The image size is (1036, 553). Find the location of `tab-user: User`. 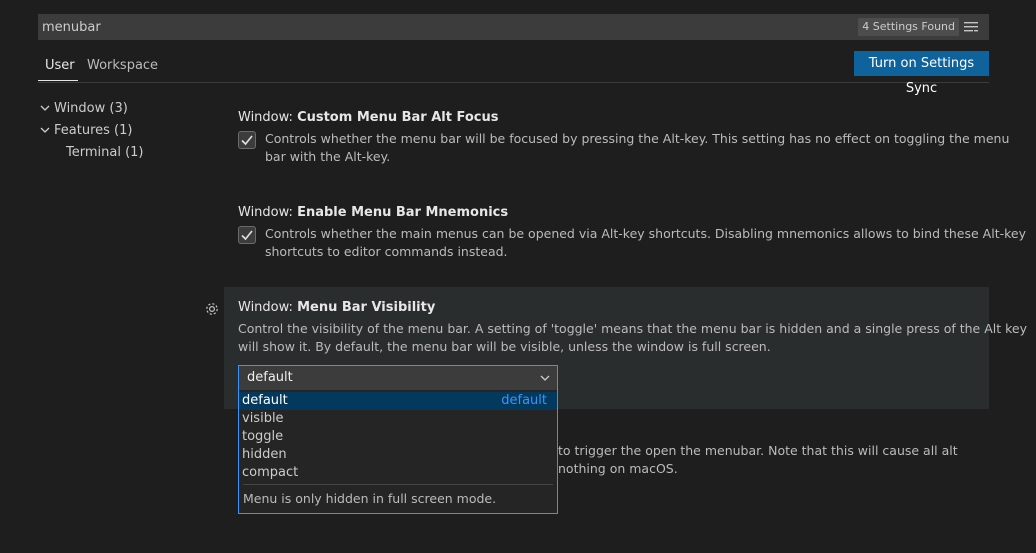

tab-user: User is located at coordinates (60, 69).